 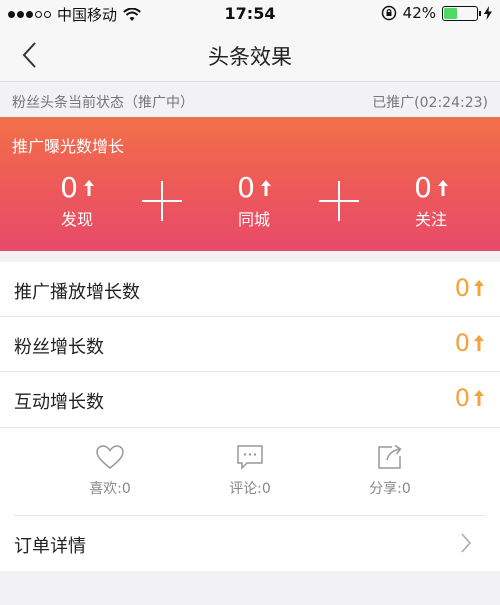 I want to click on row-label: 推广播放增长数, so click(x=77, y=292).